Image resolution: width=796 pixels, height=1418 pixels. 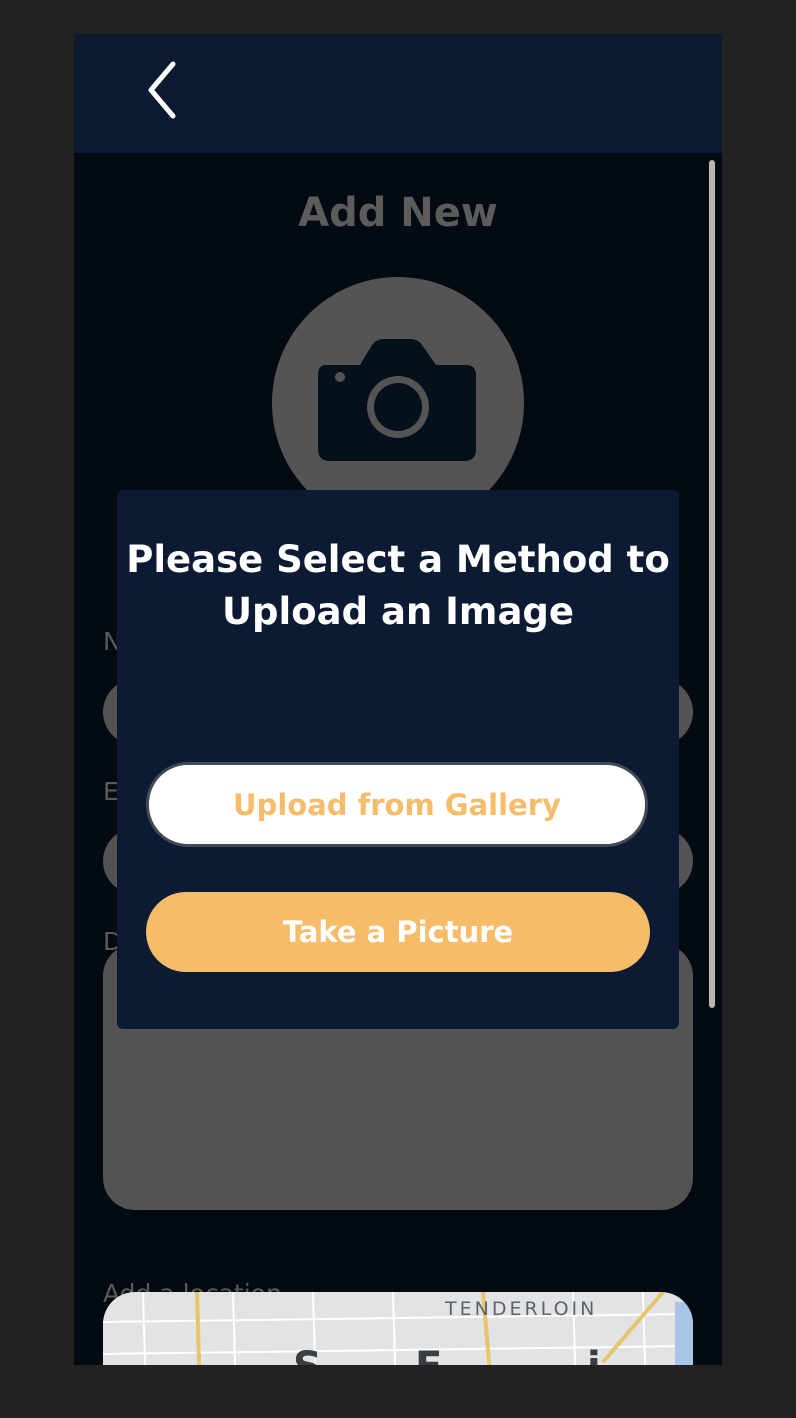 I want to click on map-streets, so click(x=398, y=1328).